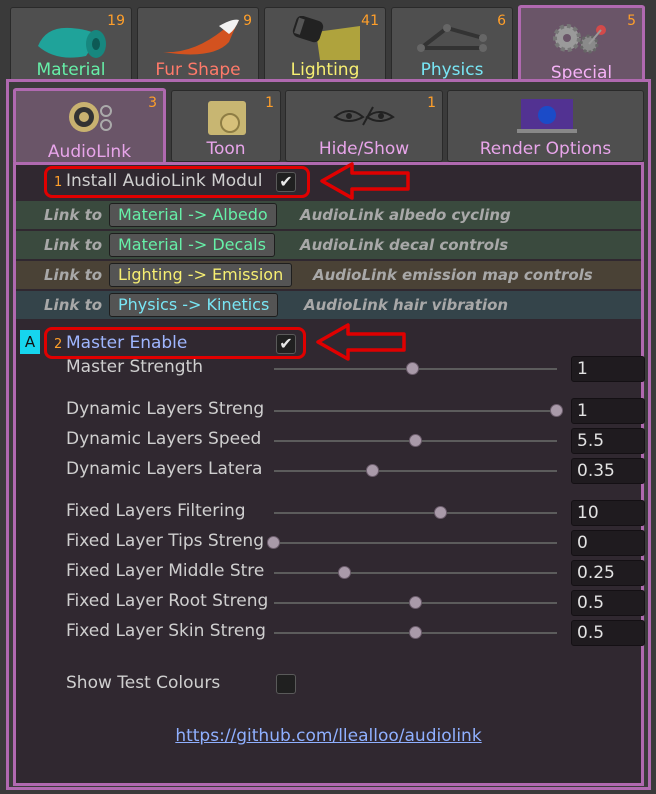 The width and height of the screenshot is (656, 794). I want to click on tab-material: 19 Material, so click(71, 45).